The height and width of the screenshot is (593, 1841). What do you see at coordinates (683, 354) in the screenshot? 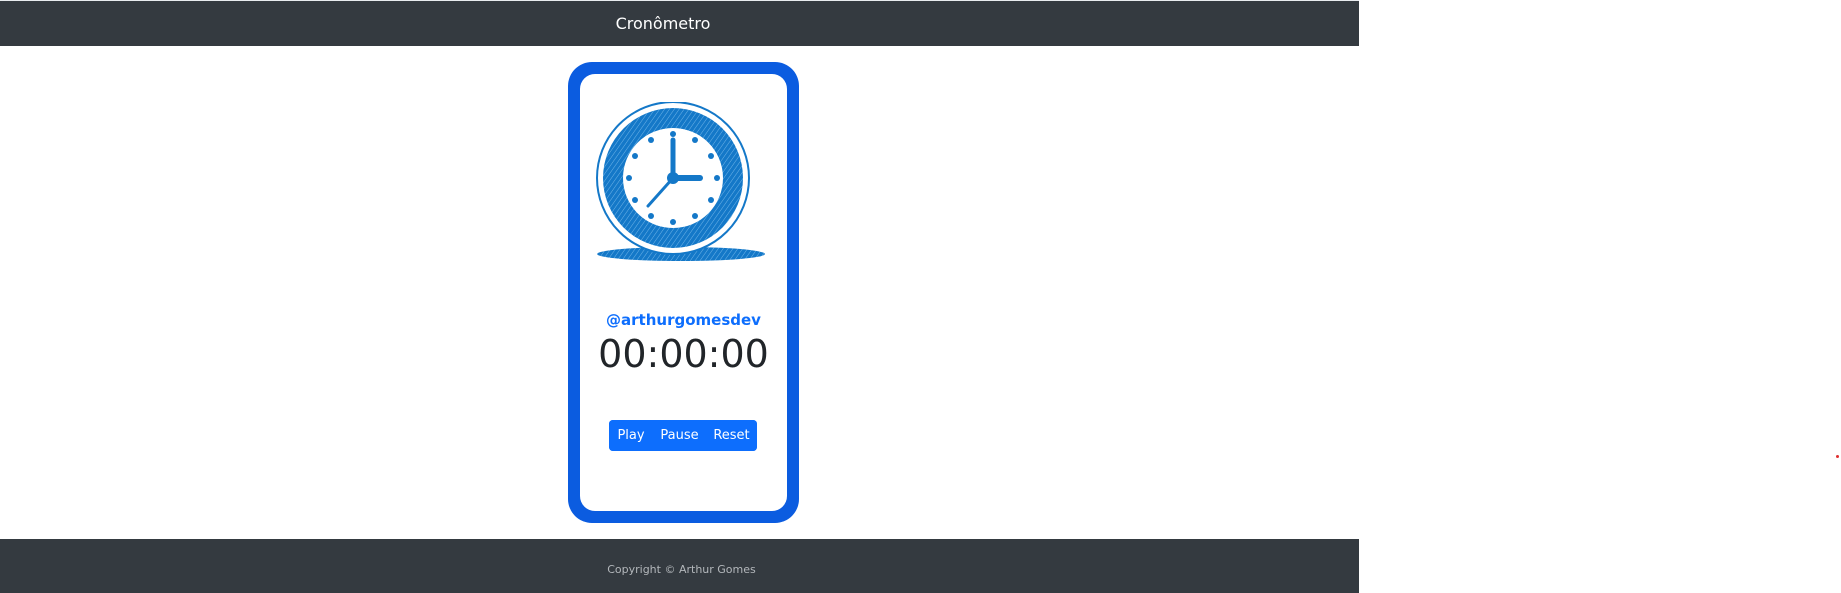
I see `timer-display: 00:00:00` at bounding box center [683, 354].